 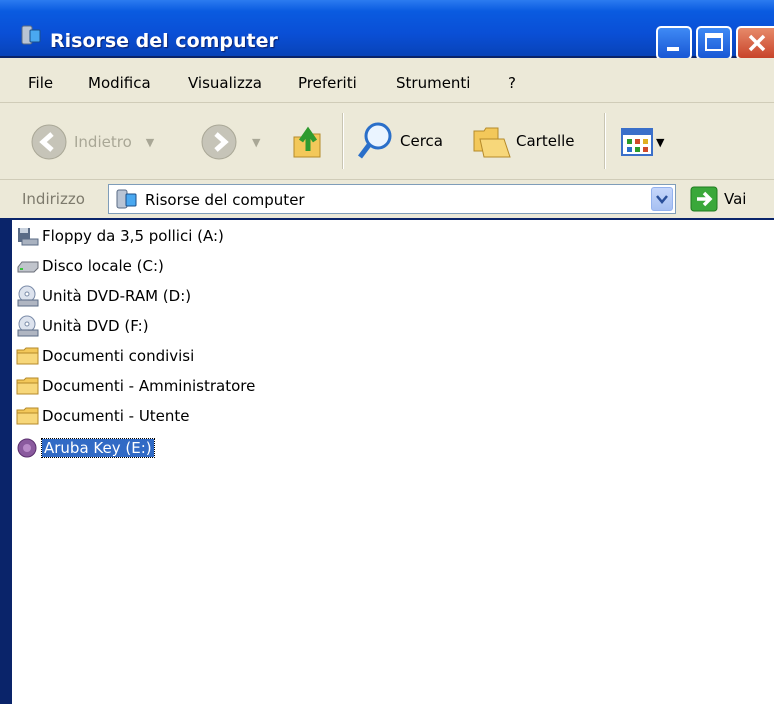 I want to click on menu-file: File, so click(x=40, y=83).